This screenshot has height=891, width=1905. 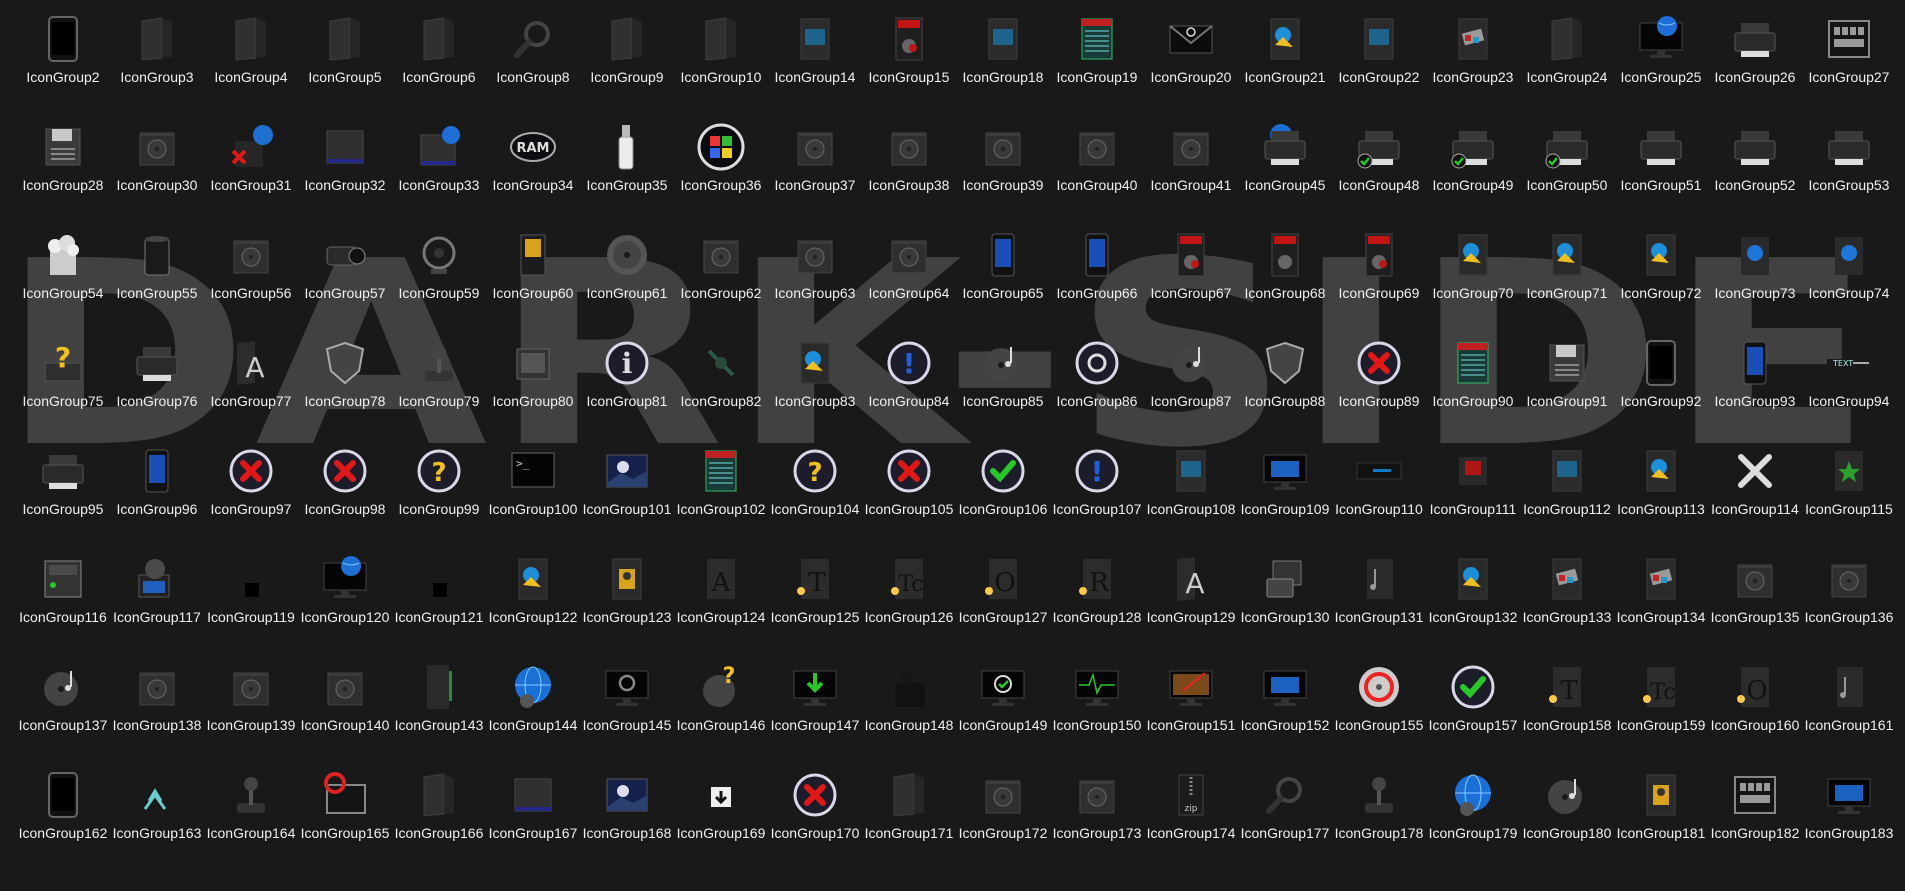 What do you see at coordinates (533, 388) in the screenshot?
I see `desktop-icon: IconGroup80` at bounding box center [533, 388].